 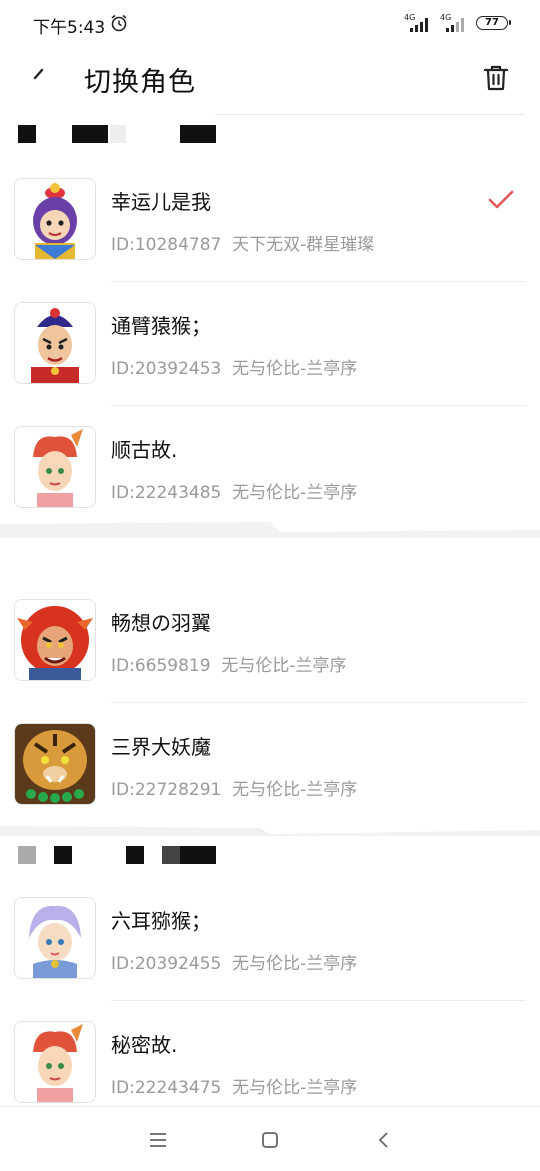 What do you see at coordinates (55, 640) in the screenshot?
I see `red-lion-icon` at bounding box center [55, 640].